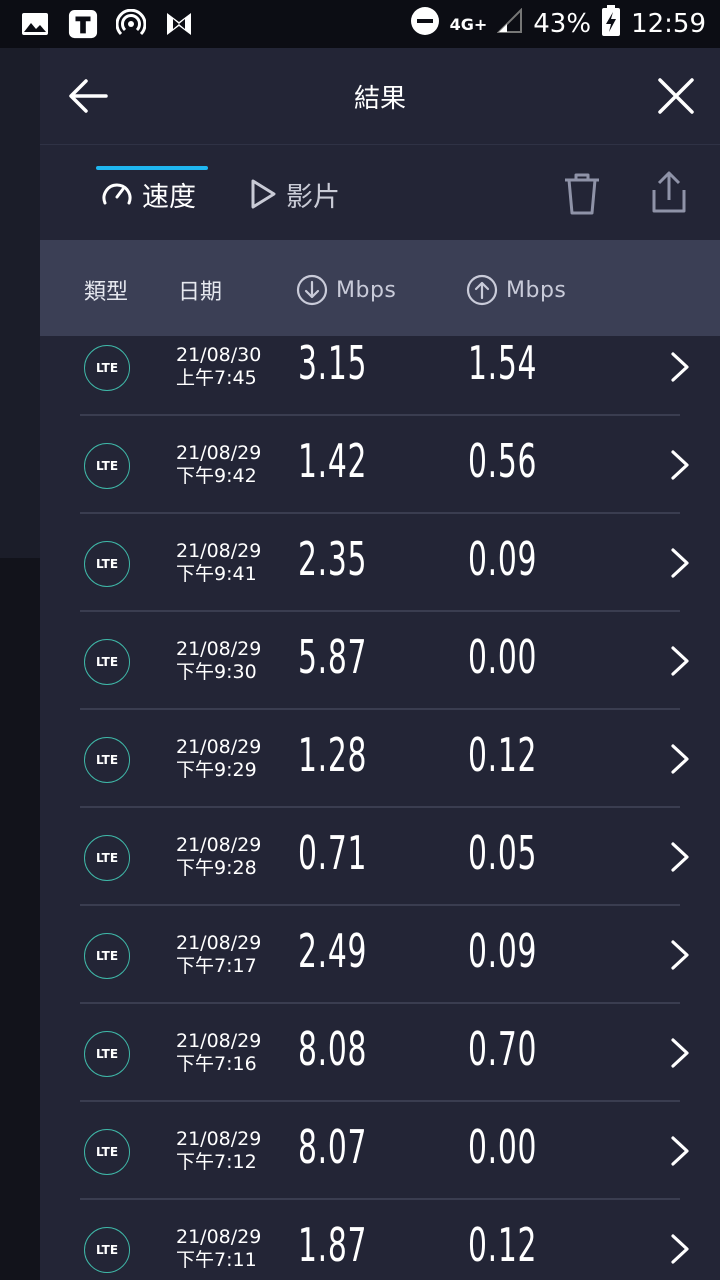 Image resolution: width=720 pixels, height=1280 pixels. Describe the element at coordinates (425, 24) in the screenshot. I see `do-not-disturb-icon` at that location.